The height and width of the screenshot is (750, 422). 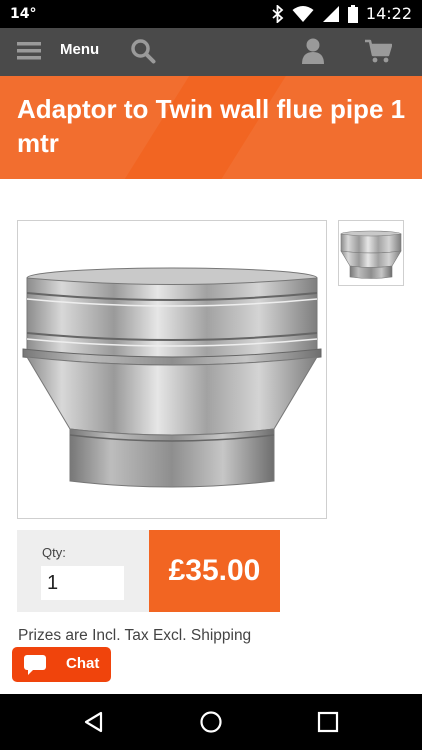 What do you see at coordinates (303, 13) in the screenshot?
I see `wifi-icon` at bounding box center [303, 13].